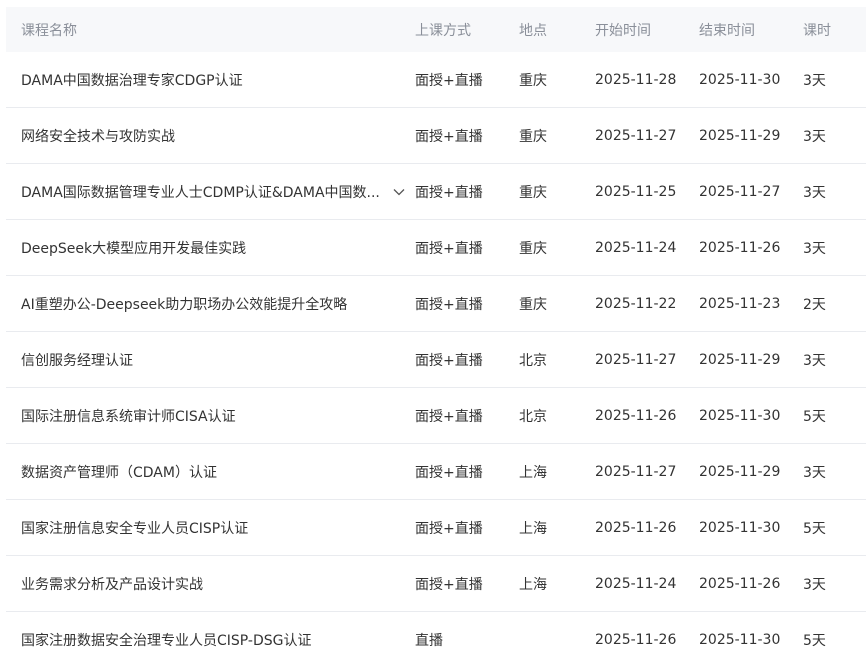 This screenshot has height=667, width=866. What do you see at coordinates (132, 80) in the screenshot?
I see `course-name-link: DAMA中国数据治理专家CDGP认证` at bounding box center [132, 80].